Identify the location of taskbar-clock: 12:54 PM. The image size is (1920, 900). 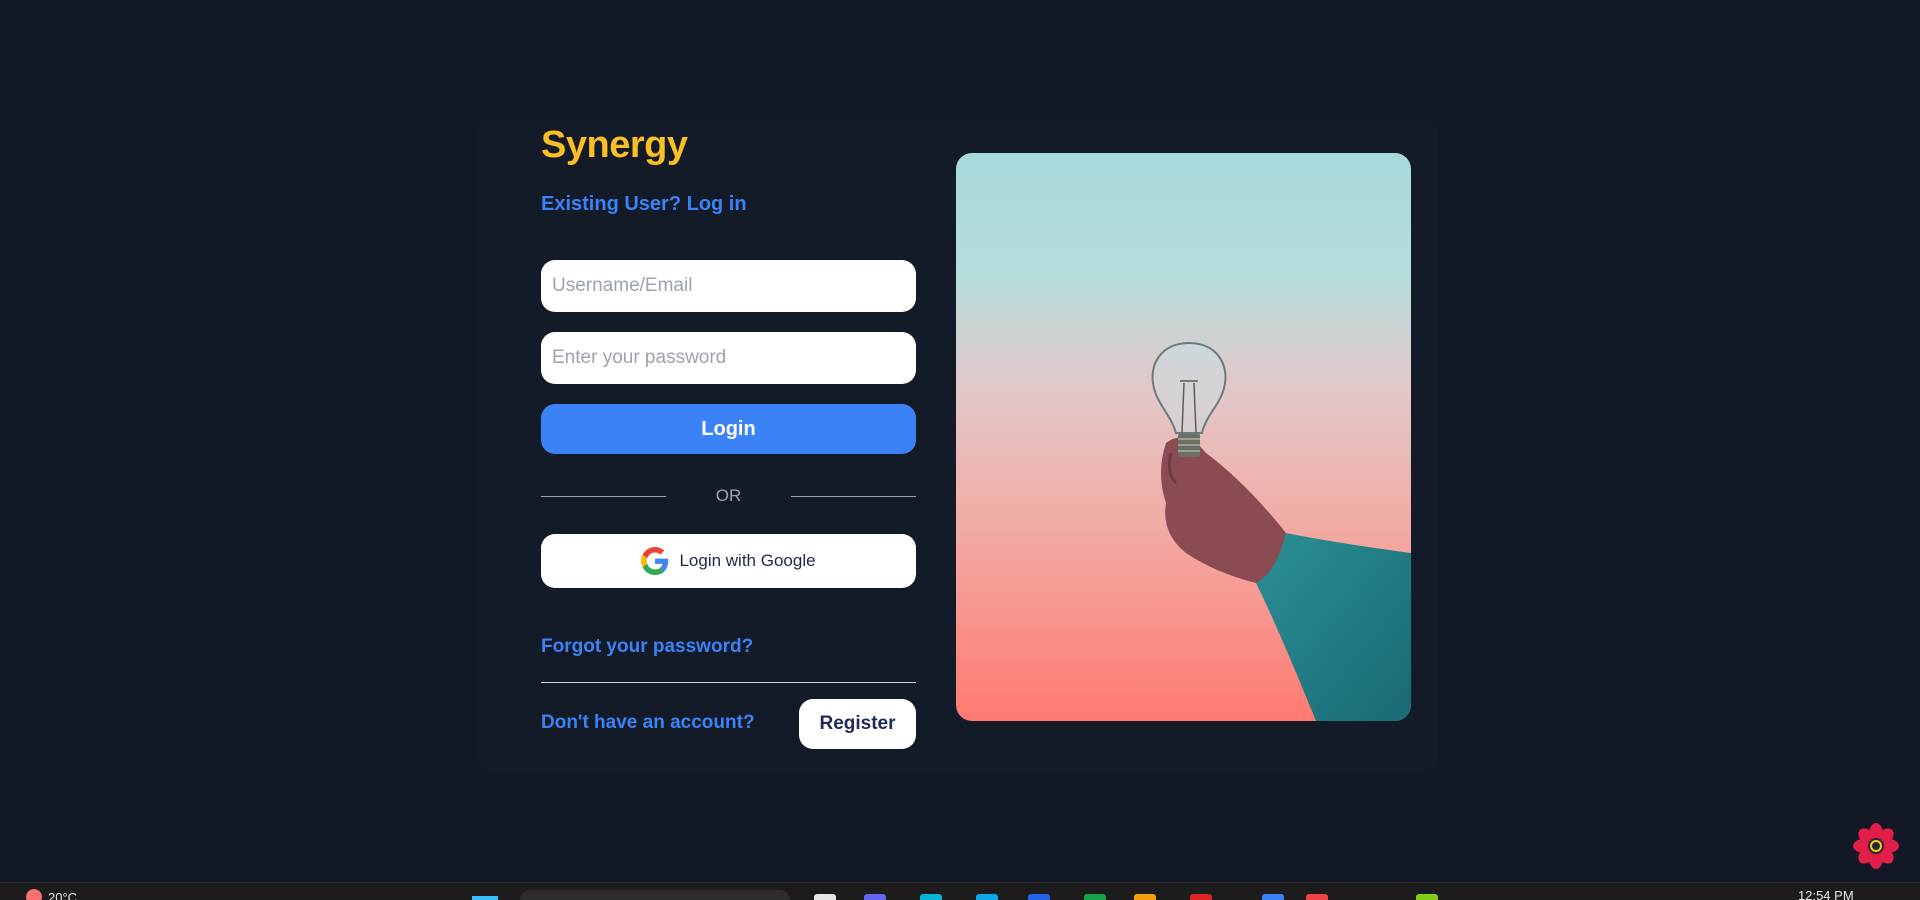
(1826, 894).